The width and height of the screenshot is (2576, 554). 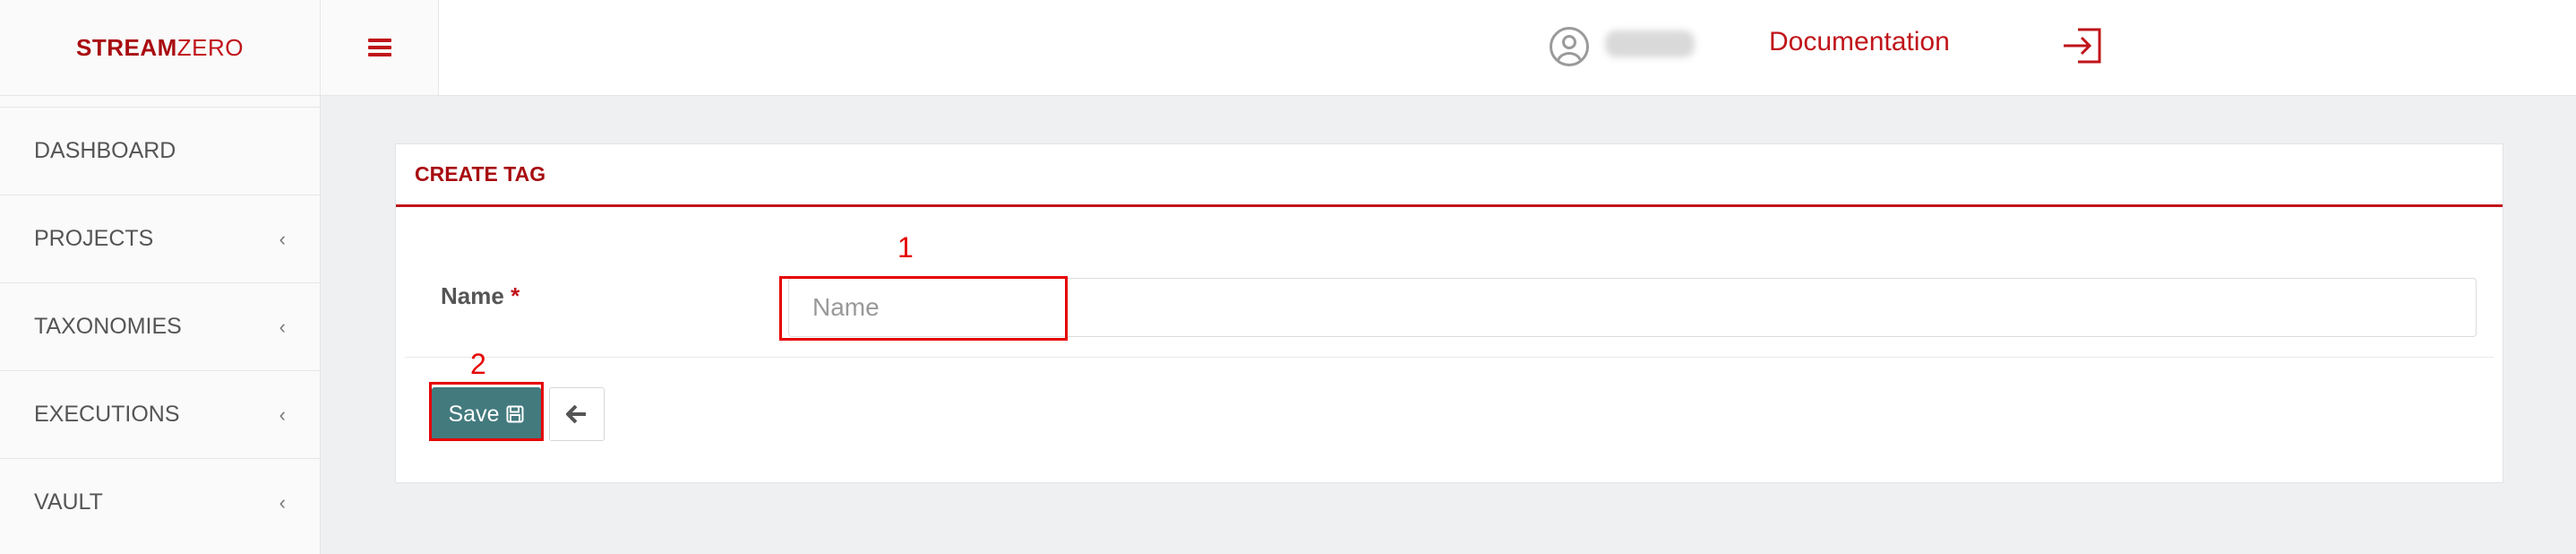 I want to click on sign-out-icon, so click(x=2082, y=46).